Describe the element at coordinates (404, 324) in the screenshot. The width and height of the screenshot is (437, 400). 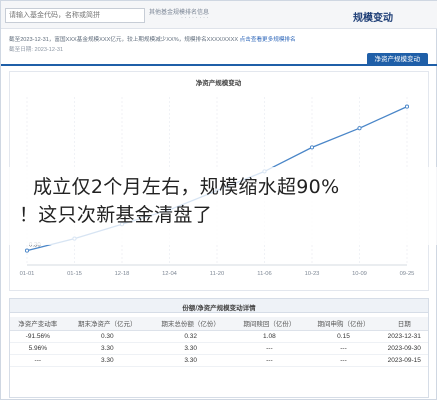
I see `col-header: 日期` at that location.